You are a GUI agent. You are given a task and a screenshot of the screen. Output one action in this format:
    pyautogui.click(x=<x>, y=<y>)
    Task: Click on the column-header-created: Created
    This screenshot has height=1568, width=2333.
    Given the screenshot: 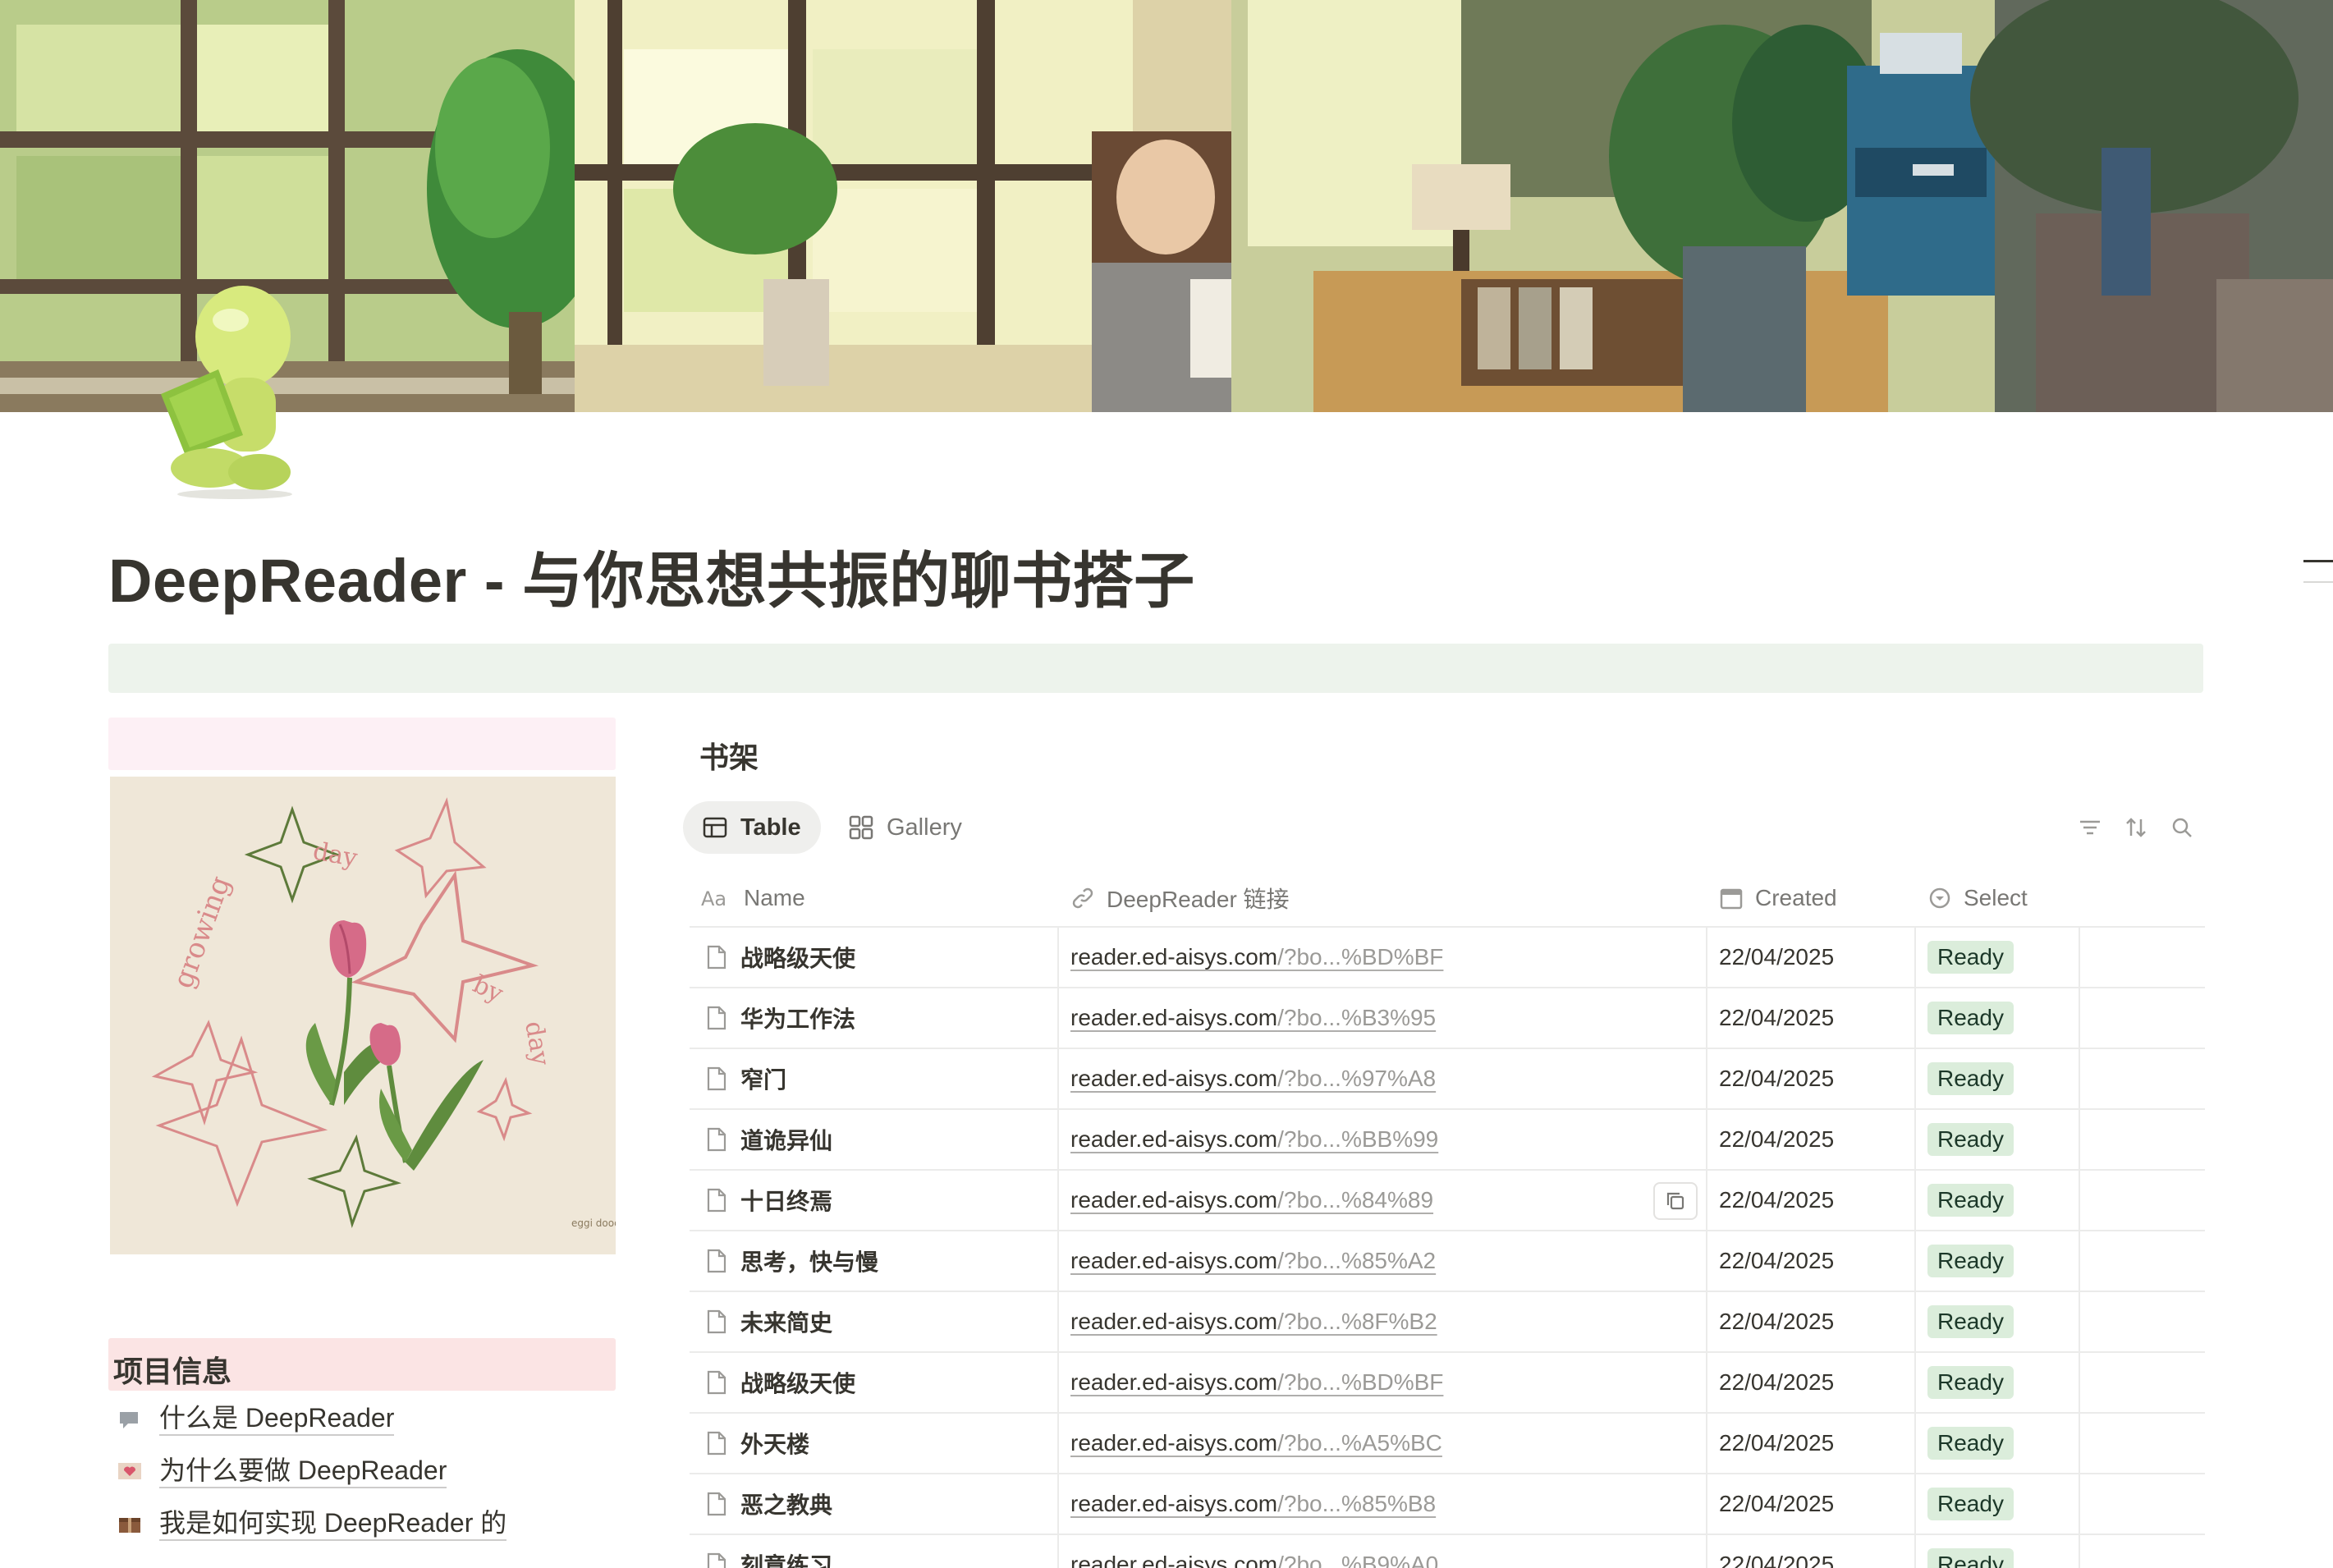 What is the action you would take?
    pyautogui.click(x=1812, y=898)
    